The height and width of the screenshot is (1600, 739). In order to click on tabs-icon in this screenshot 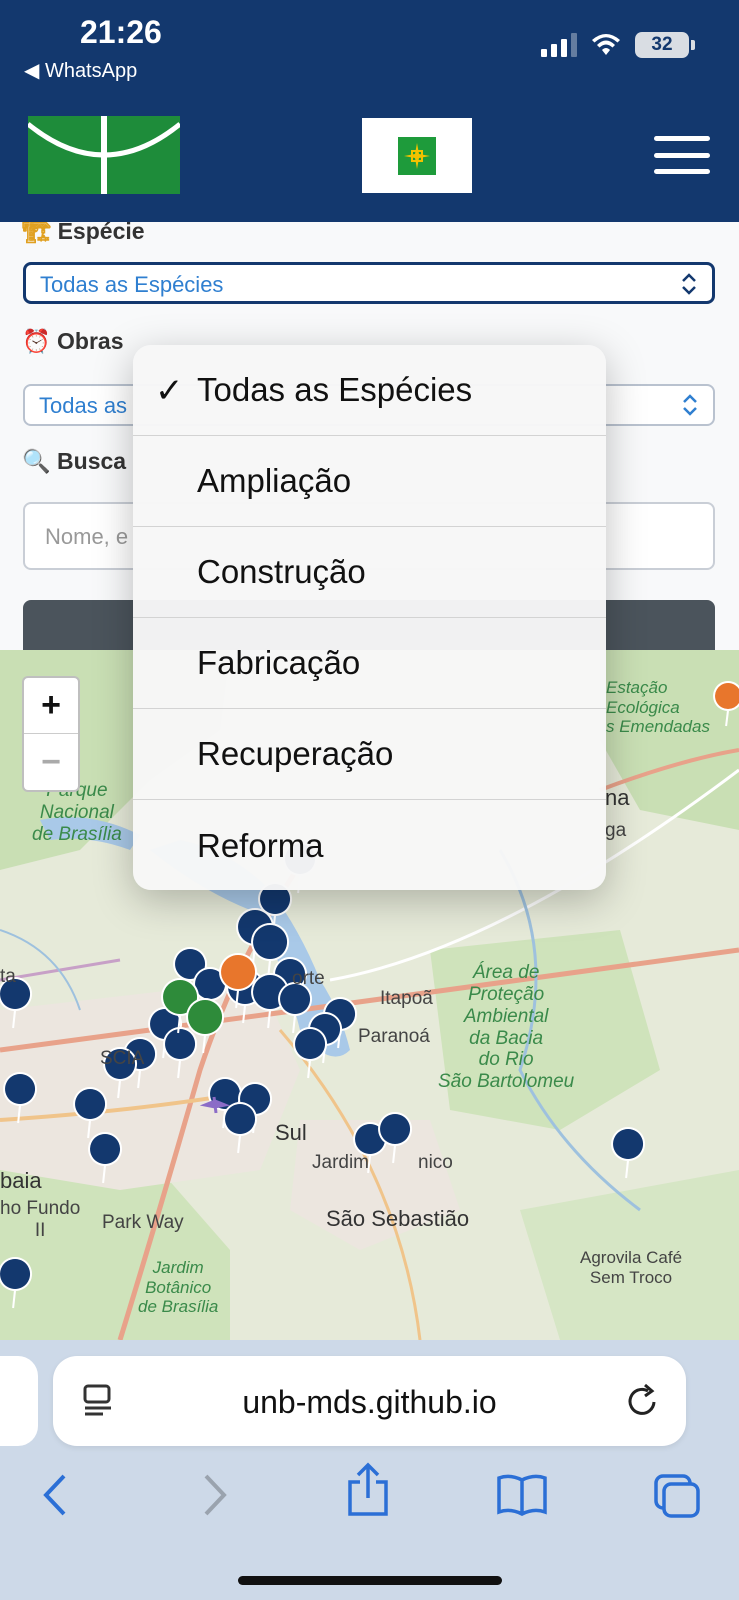, I will do `click(677, 1496)`.